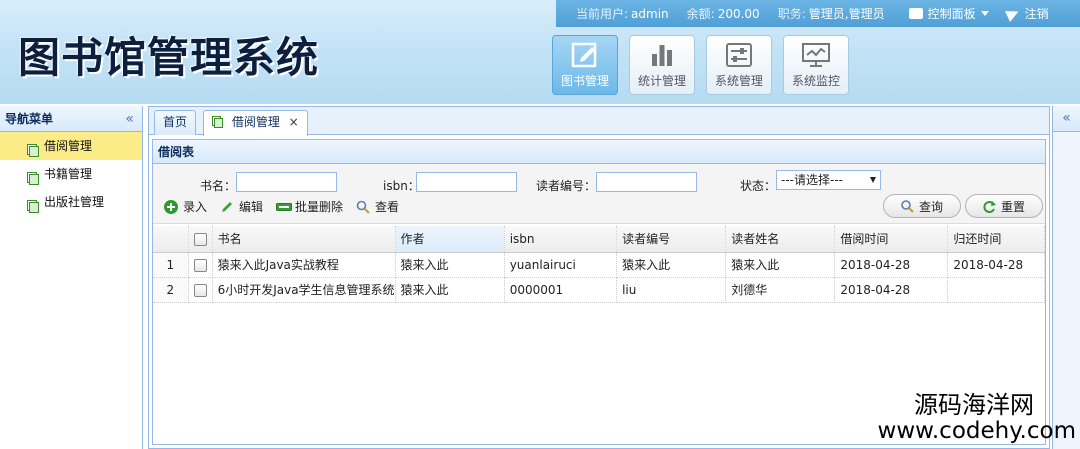 Image resolution: width=1080 pixels, height=449 pixels. What do you see at coordinates (738, 81) in the screenshot?
I see `module-label: 系统管理` at bounding box center [738, 81].